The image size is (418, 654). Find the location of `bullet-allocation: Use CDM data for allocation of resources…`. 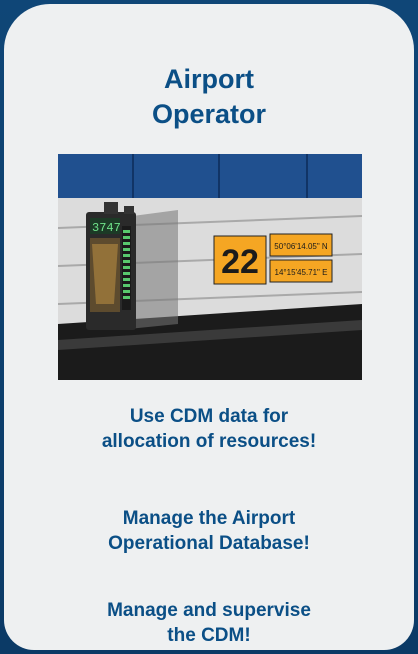

bullet-allocation: Use CDM data for allocation of resources… is located at coordinates (209, 429).